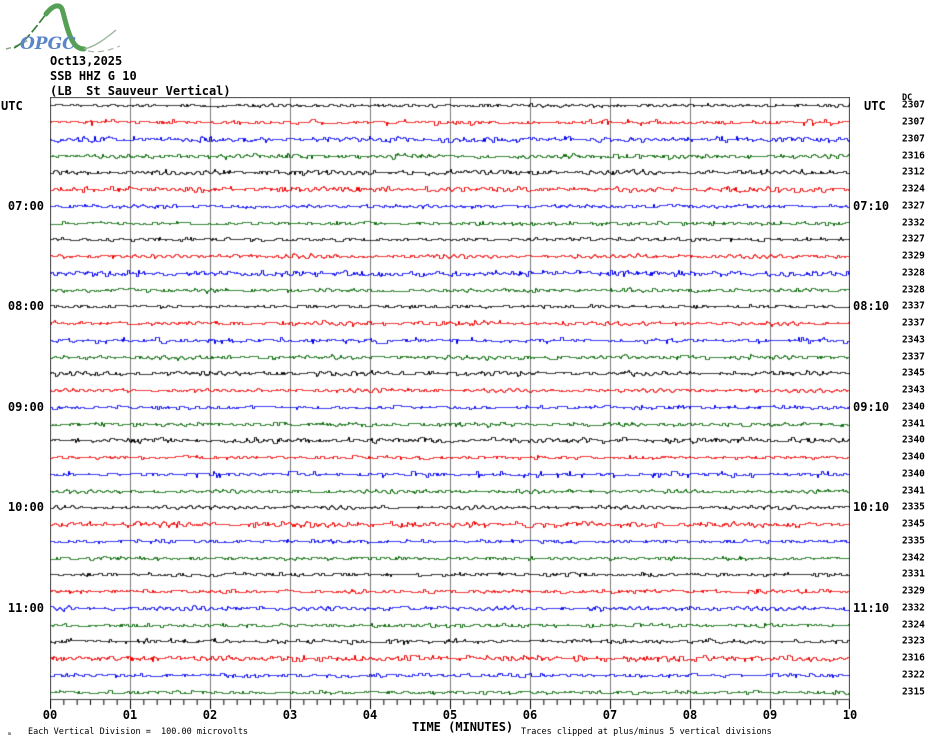  What do you see at coordinates (370, 715) in the screenshot?
I see `x-tick-label: 04` at bounding box center [370, 715].